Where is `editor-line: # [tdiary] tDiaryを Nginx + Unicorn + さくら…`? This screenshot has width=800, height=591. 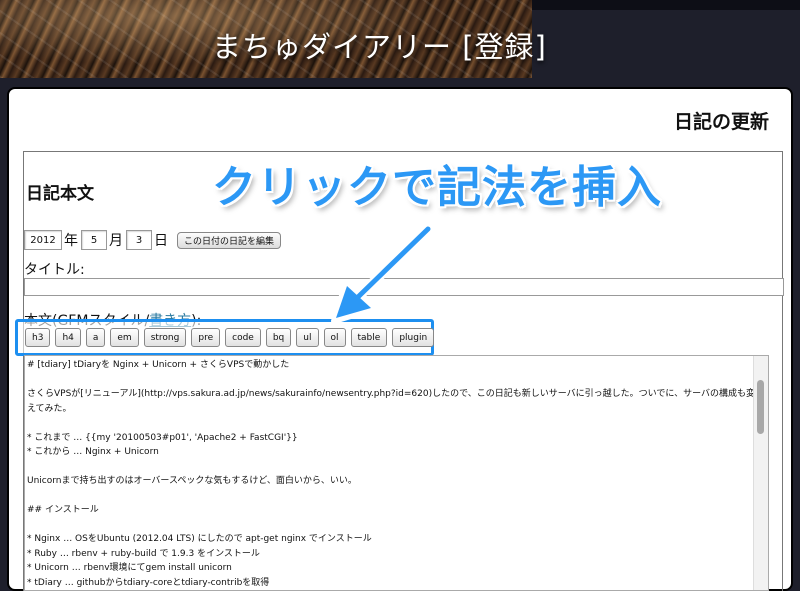
editor-line: # [tdiary] tDiaryを Nginx + Unicorn + さくら… is located at coordinates (158, 365).